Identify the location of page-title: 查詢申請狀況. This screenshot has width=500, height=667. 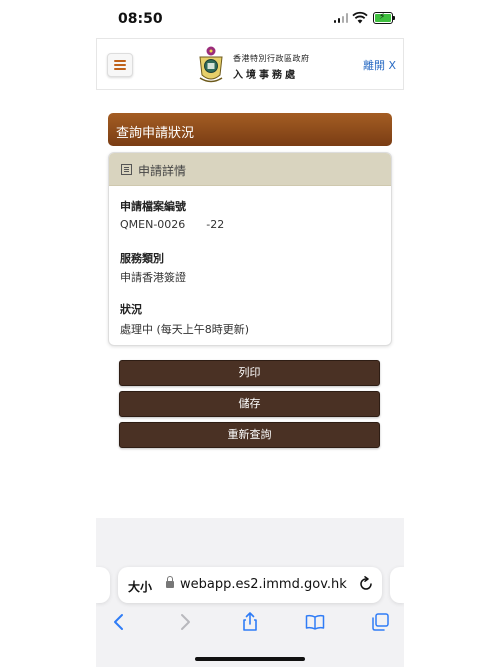
(155, 133).